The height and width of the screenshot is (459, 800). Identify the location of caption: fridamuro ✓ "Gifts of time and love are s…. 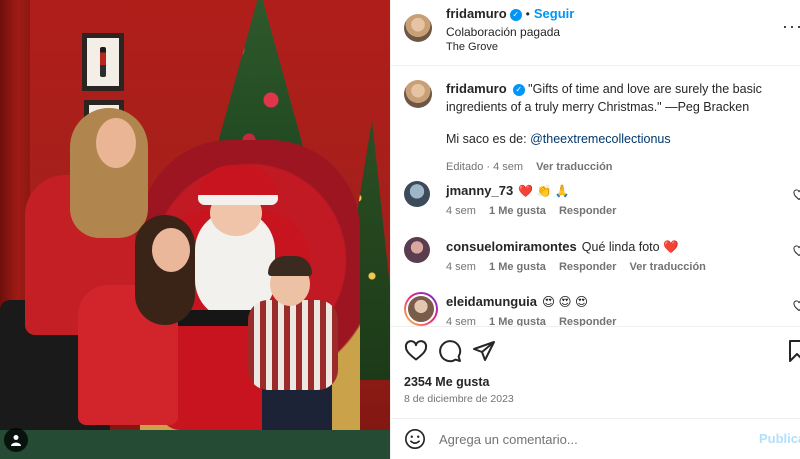
(602, 128).